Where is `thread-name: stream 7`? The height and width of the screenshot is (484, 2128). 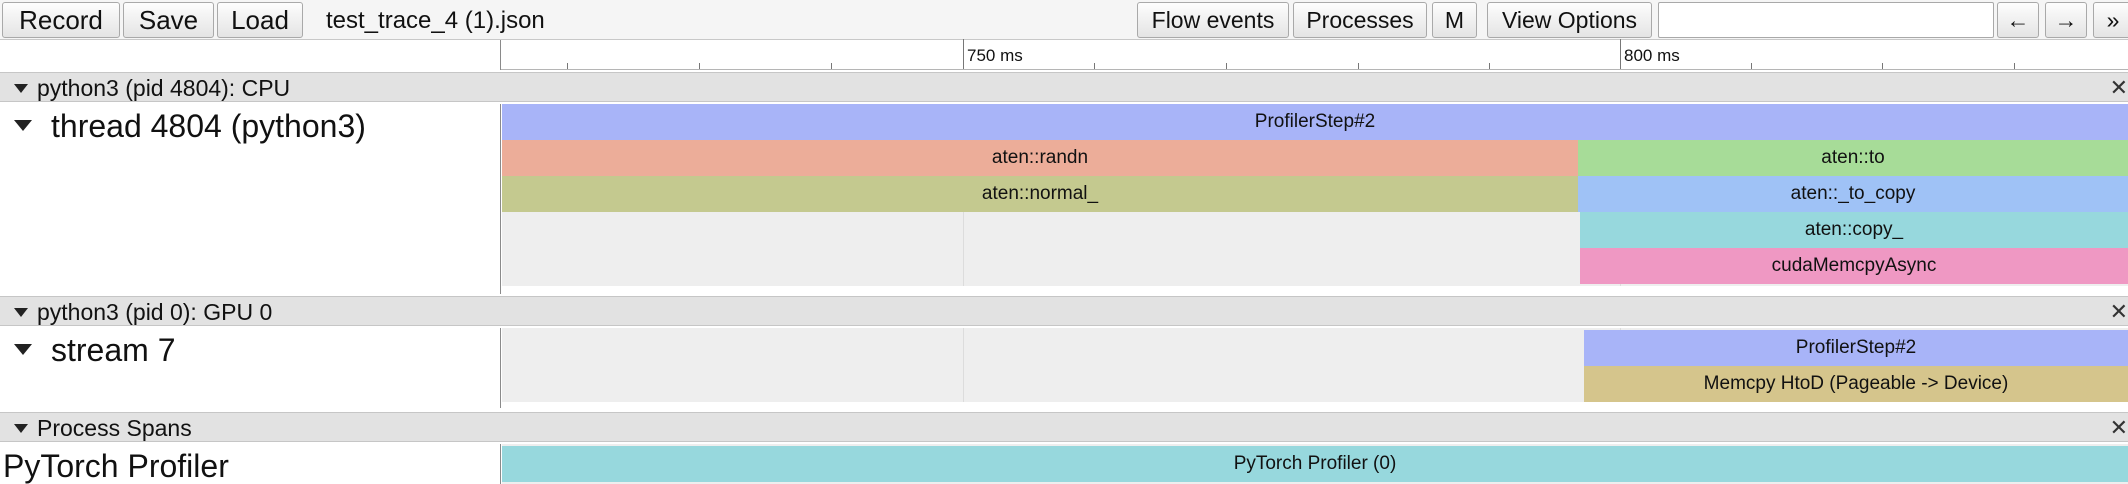 thread-name: stream 7 is located at coordinates (113, 350).